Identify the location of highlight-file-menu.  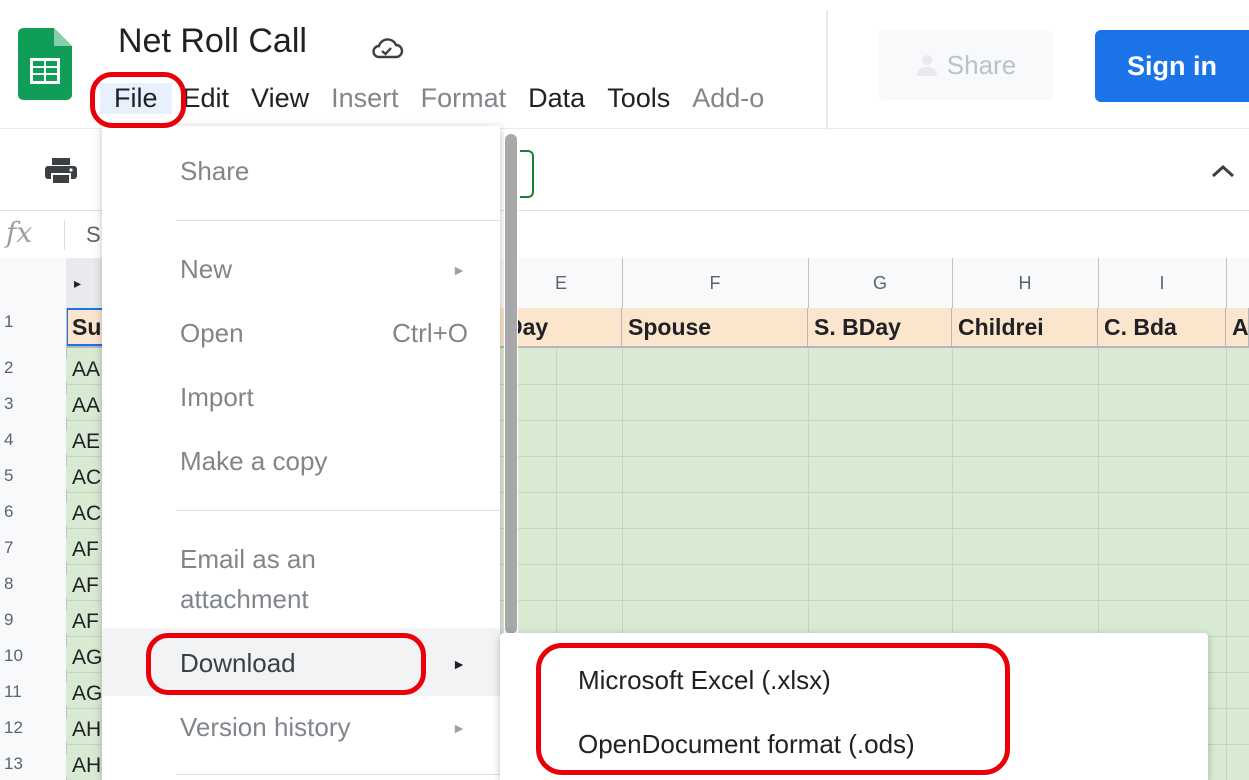
(138, 100).